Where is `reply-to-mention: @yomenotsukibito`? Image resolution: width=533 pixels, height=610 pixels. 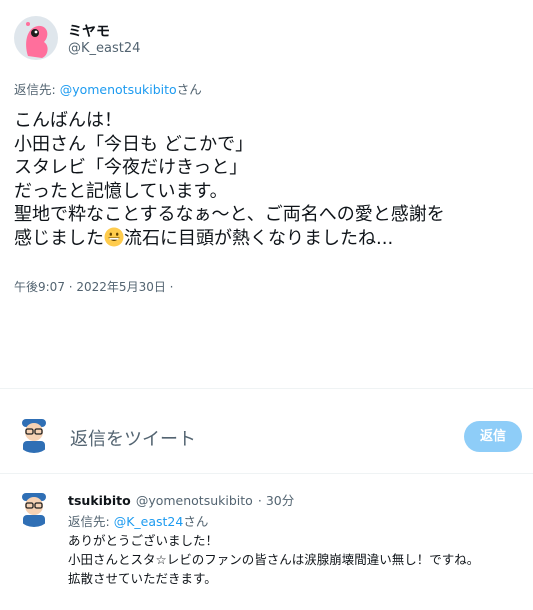
reply-to-mention: @yomenotsukibito is located at coordinates (118, 89).